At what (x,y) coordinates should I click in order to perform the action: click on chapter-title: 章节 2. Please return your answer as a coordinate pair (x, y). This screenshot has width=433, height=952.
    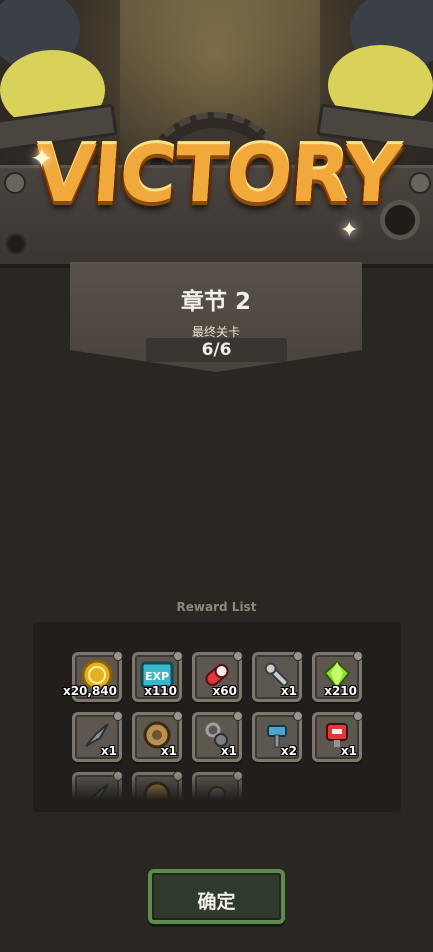
    Looking at the image, I should click on (215, 302).